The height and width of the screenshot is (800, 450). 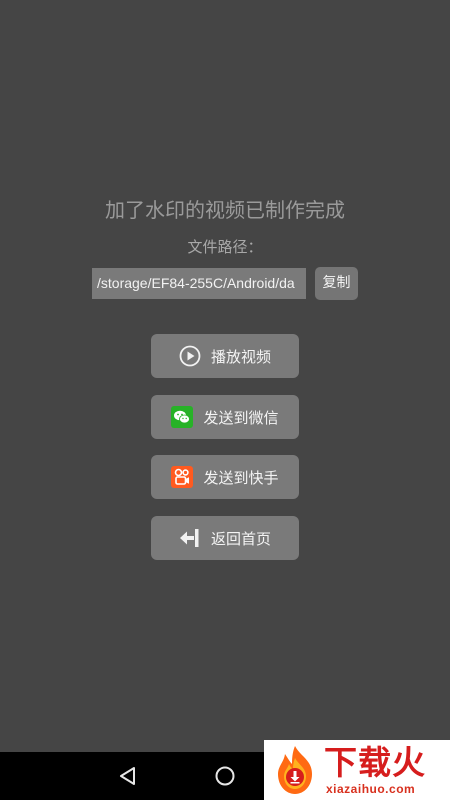 I want to click on file-path-label: 文件路径：, so click(x=225, y=247).